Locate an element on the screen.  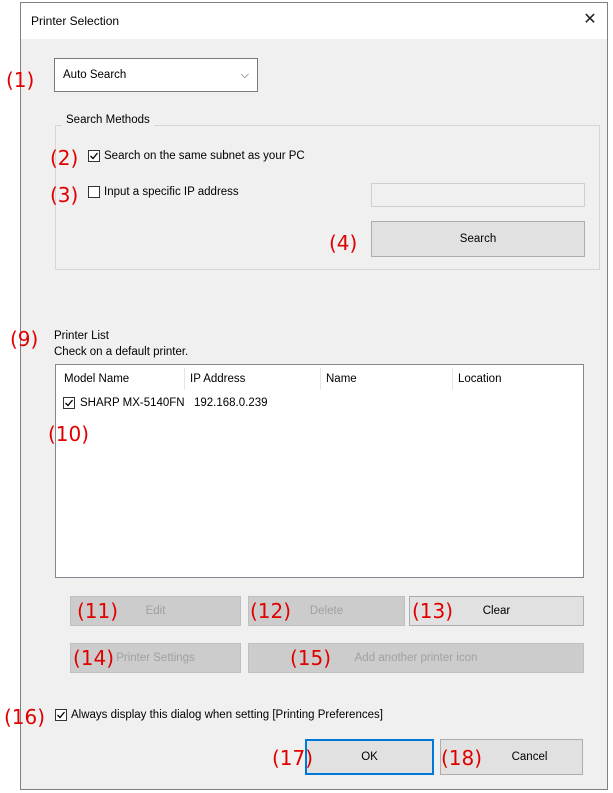
column-header-name: Name is located at coordinates (341, 379).